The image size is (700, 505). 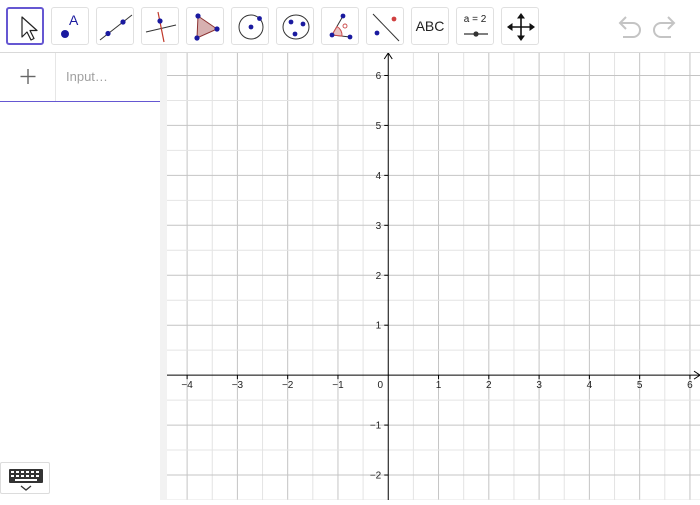 What do you see at coordinates (163, 276) in the screenshot?
I see `view-splitter` at bounding box center [163, 276].